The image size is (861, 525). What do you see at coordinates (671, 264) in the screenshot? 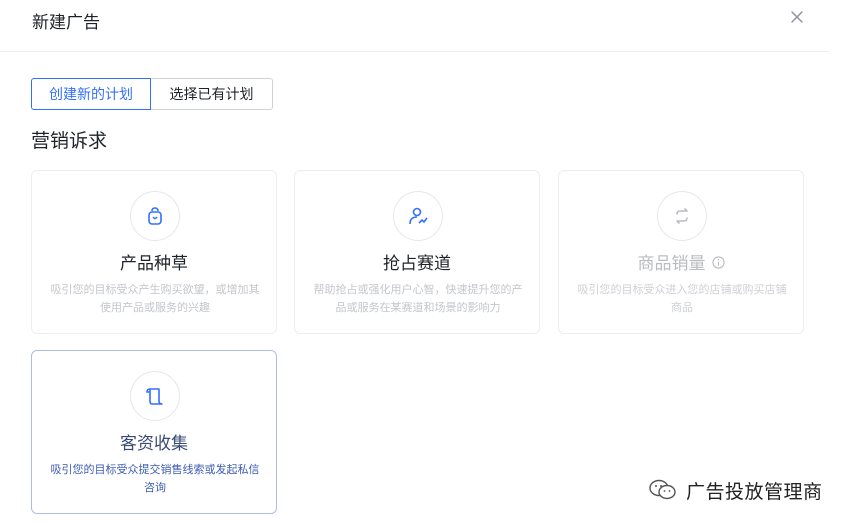
I see `card-title-text: 商品销量` at bounding box center [671, 264].